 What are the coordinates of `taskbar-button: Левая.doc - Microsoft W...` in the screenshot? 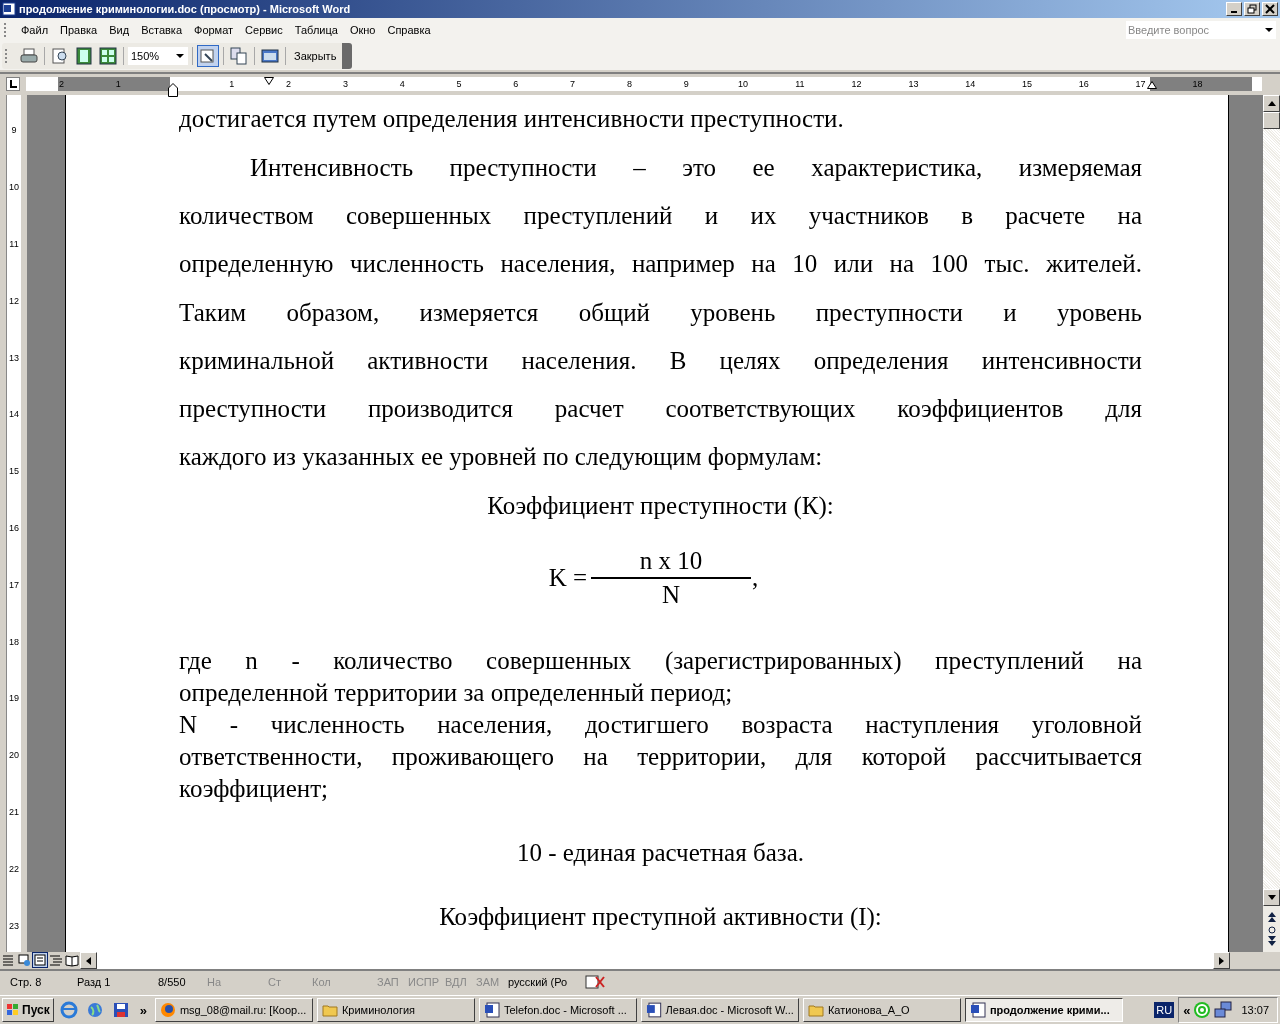 It's located at (719, 1010).